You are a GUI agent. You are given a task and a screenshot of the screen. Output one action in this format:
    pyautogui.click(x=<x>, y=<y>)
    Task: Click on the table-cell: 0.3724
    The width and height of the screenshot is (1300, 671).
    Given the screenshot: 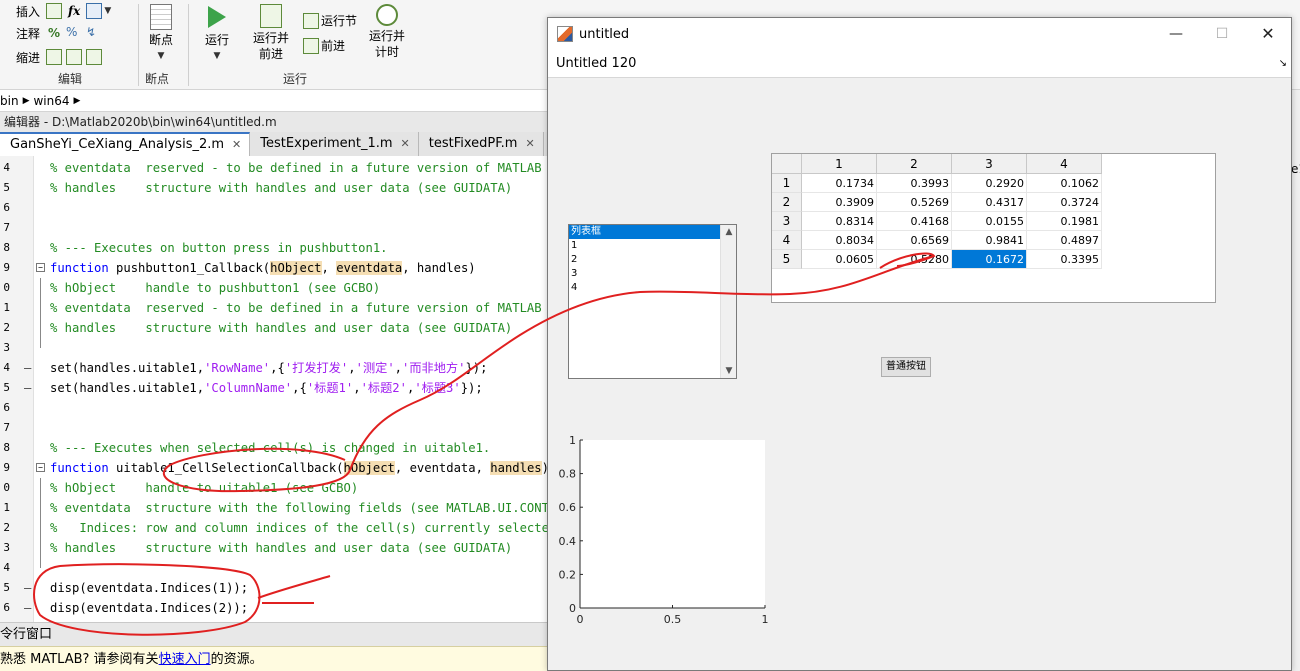 What is the action you would take?
    pyautogui.click(x=1064, y=202)
    